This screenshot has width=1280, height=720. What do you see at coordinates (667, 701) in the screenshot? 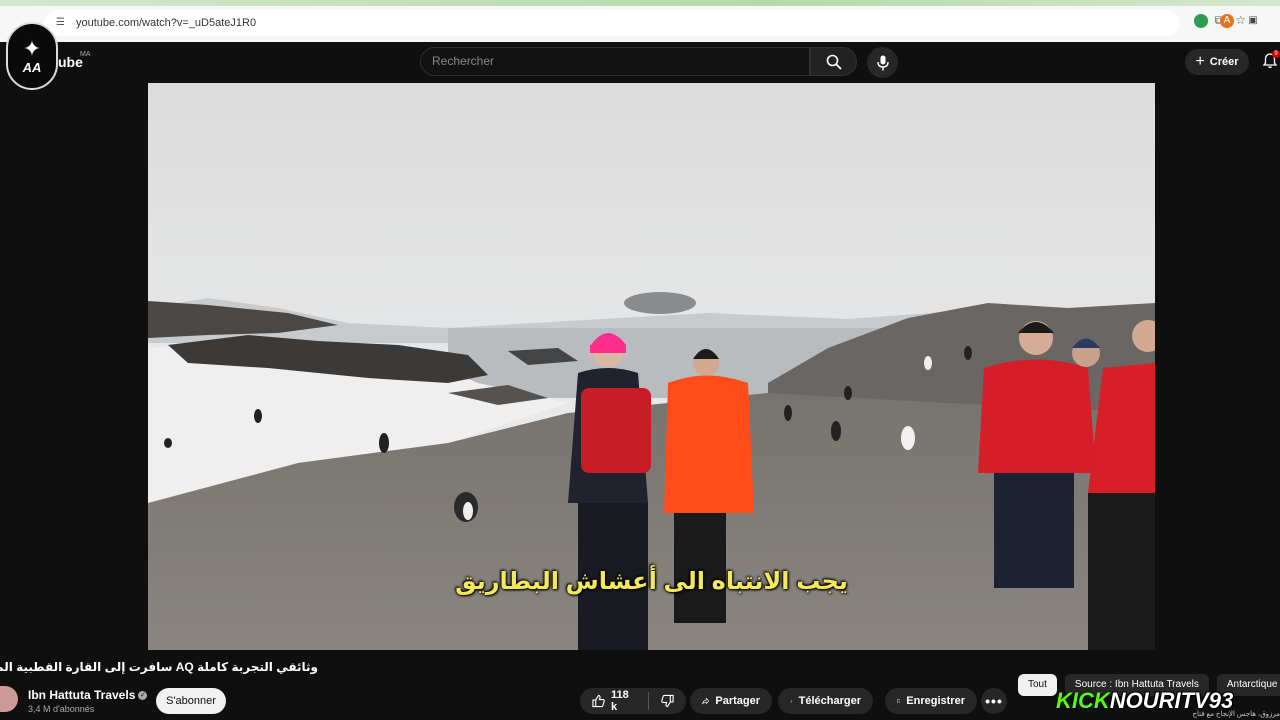
I see `thumbs-down-icon` at bounding box center [667, 701].